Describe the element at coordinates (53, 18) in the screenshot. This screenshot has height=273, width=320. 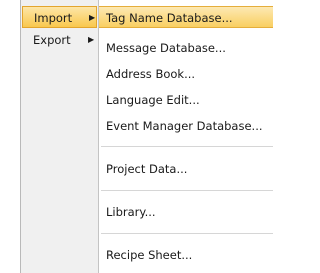
I see `menu-item-import-label: Import` at that location.